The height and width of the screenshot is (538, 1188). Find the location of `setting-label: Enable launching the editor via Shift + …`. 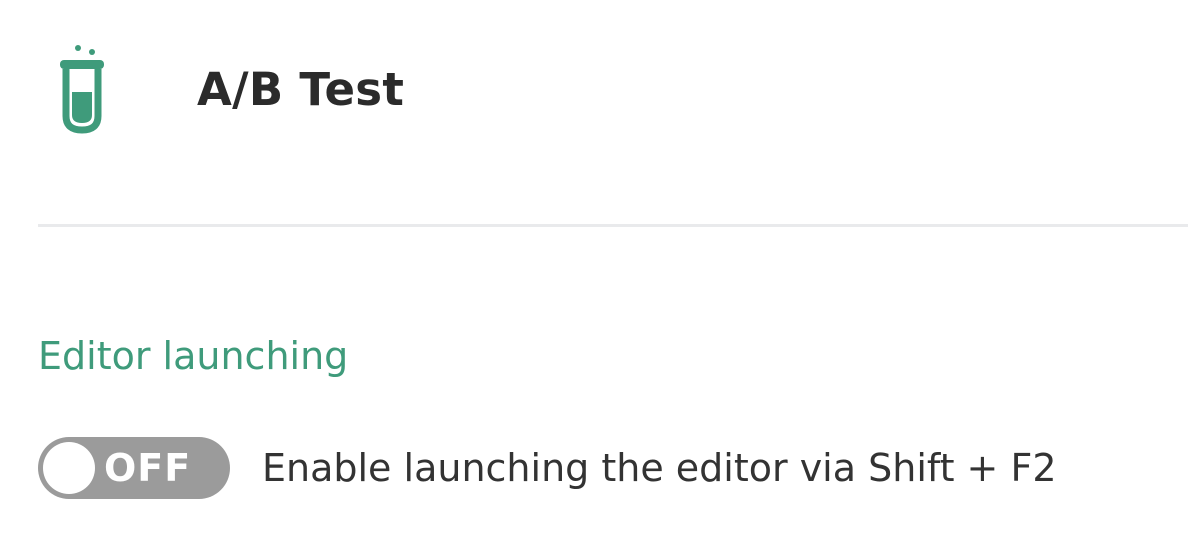

setting-label: Enable launching the editor via Shift + … is located at coordinates (659, 468).